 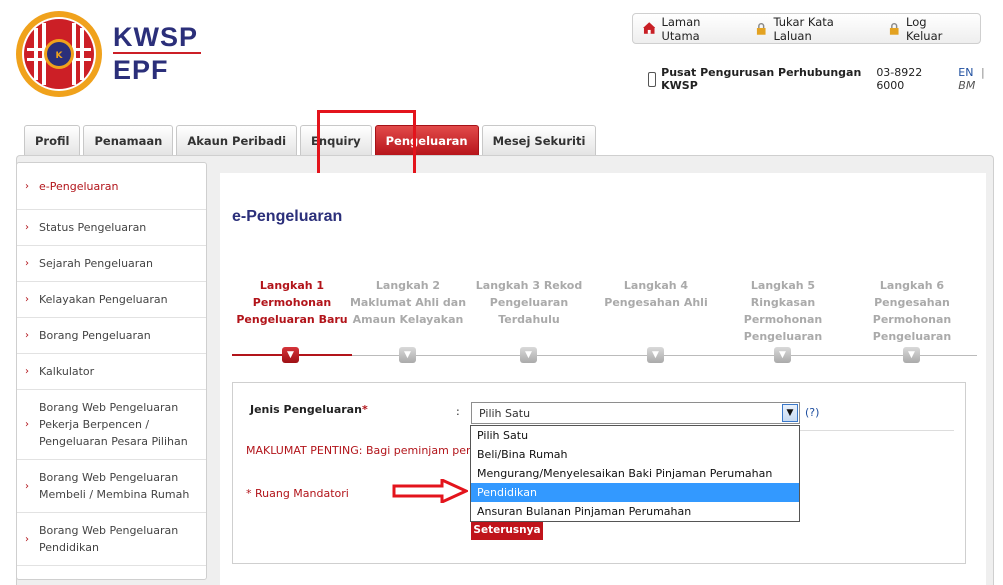 I want to click on chevron-down-icon: ▼, so click(x=790, y=413).